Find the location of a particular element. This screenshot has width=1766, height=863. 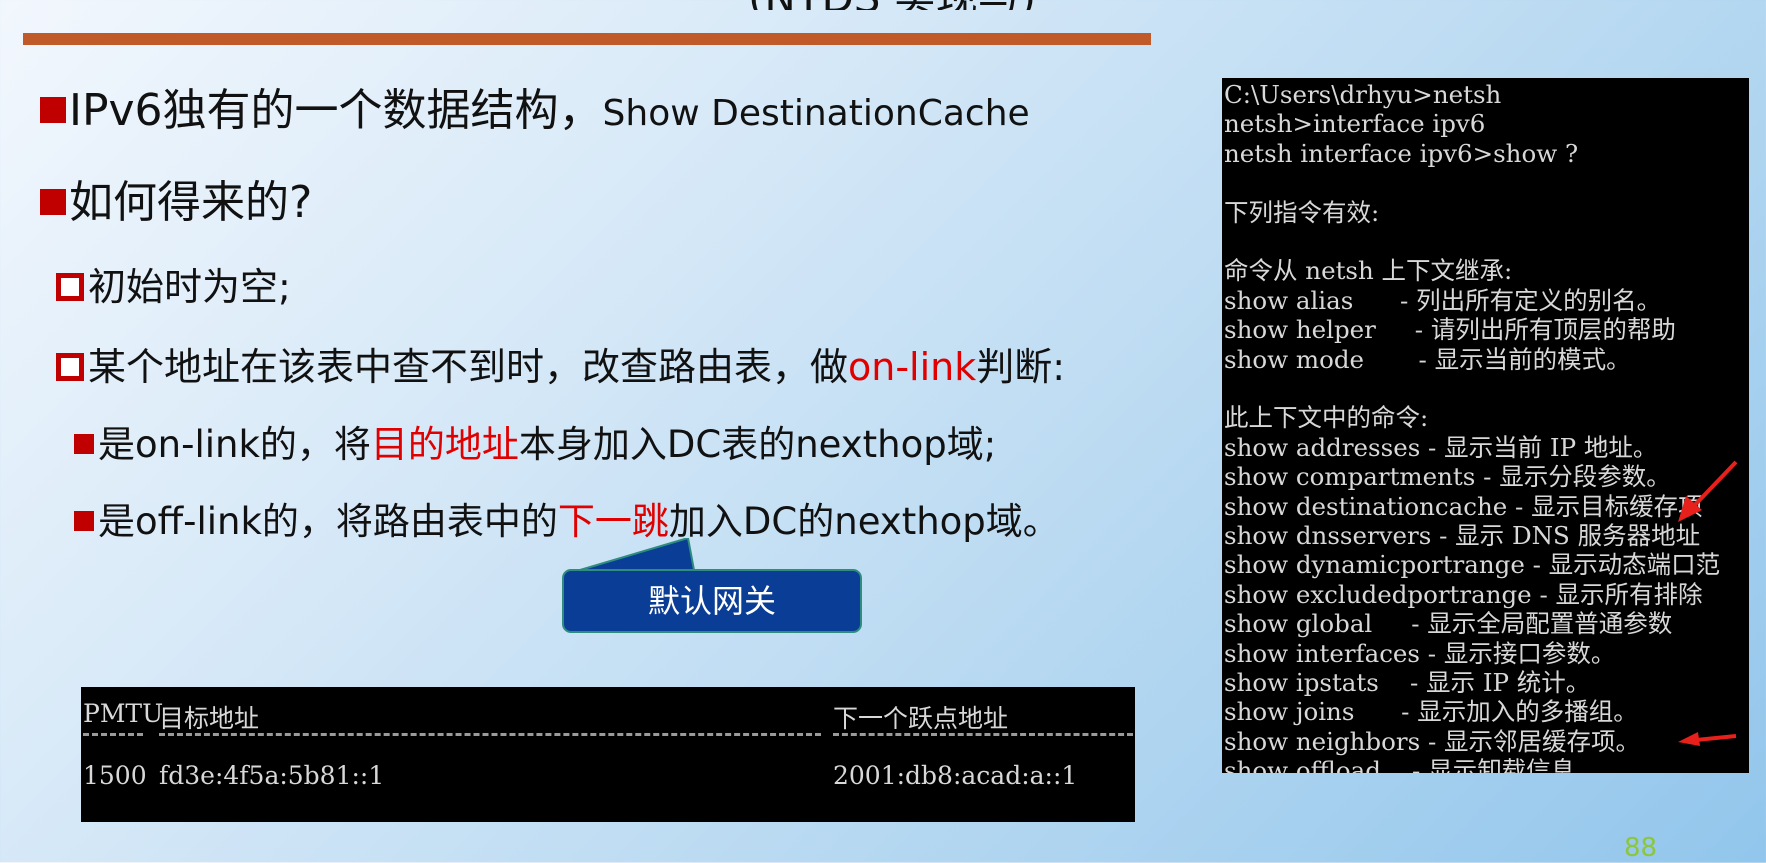

sub-sub-bullet-2: 是off-link的，将路由表中的下一跳加入DC的nexthop域。 is located at coordinates (567, 522).